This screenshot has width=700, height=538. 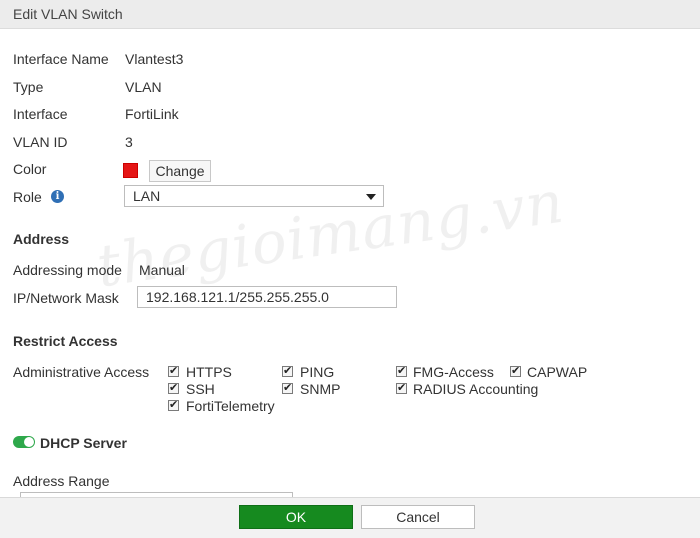 What do you see at coordinates (41, 239) in the screenshot?
I see `address-section-title: Address` at bounding box center [41, 239].